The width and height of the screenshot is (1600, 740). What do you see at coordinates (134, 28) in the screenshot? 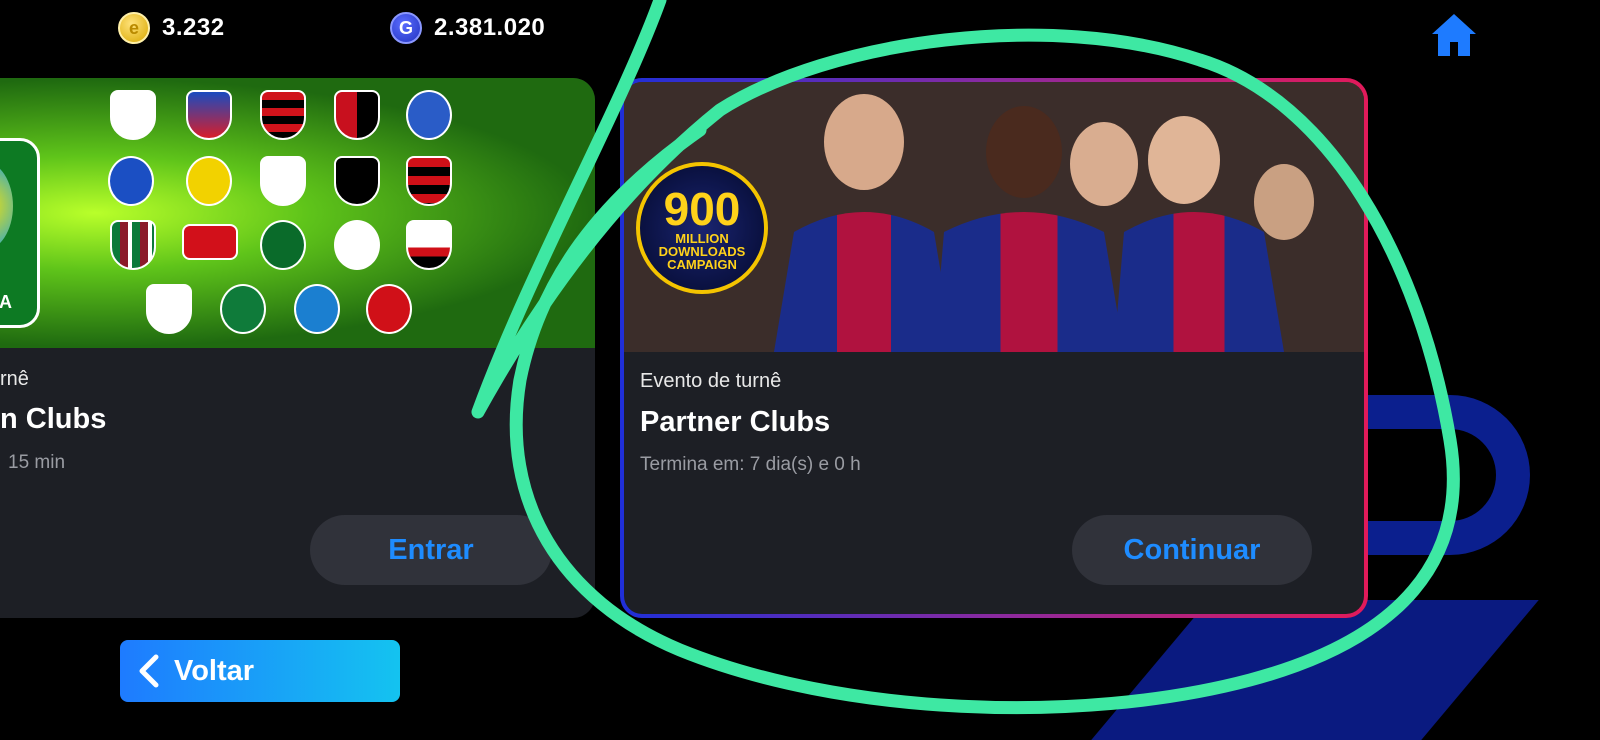
I see `gold-coin-icon: e` at bounding box center [134, 28].